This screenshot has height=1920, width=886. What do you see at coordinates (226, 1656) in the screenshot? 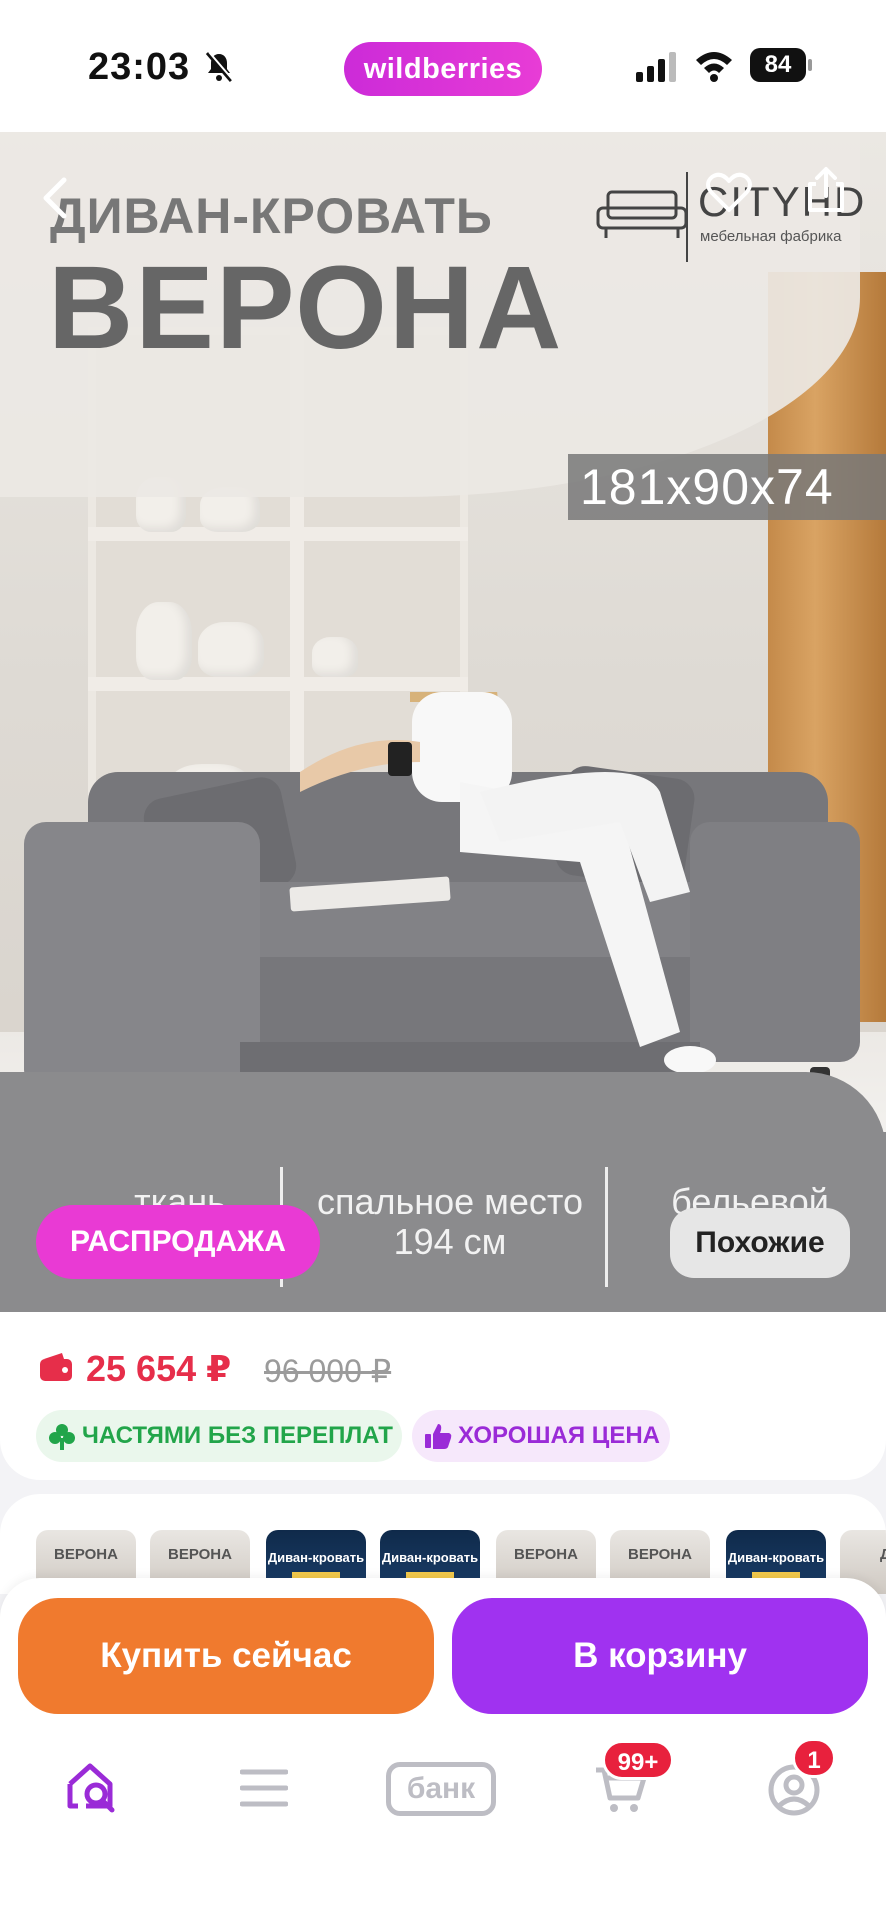
I see `buy-now-button: Купить сейчас` at bounding box center [226, 1656].